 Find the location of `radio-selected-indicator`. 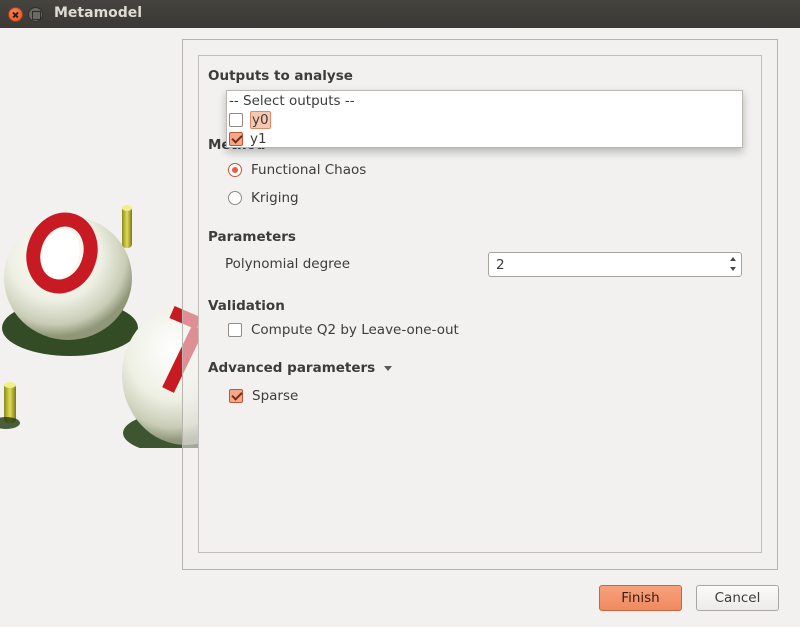

radio-selected-indicator is located at coordinates (235, 170).